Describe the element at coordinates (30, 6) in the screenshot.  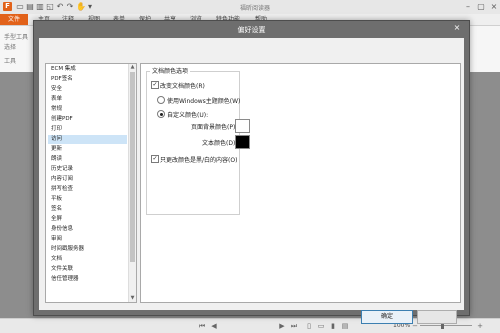
I see `save-icon: ▤` at that location.